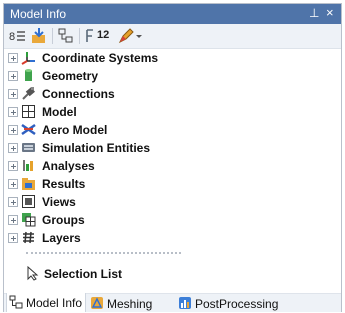 The width and height of the screenshot is (345, 313). Describe the element at coordinates (28, 201) in the screenshot. I see `view-icon` at that location.